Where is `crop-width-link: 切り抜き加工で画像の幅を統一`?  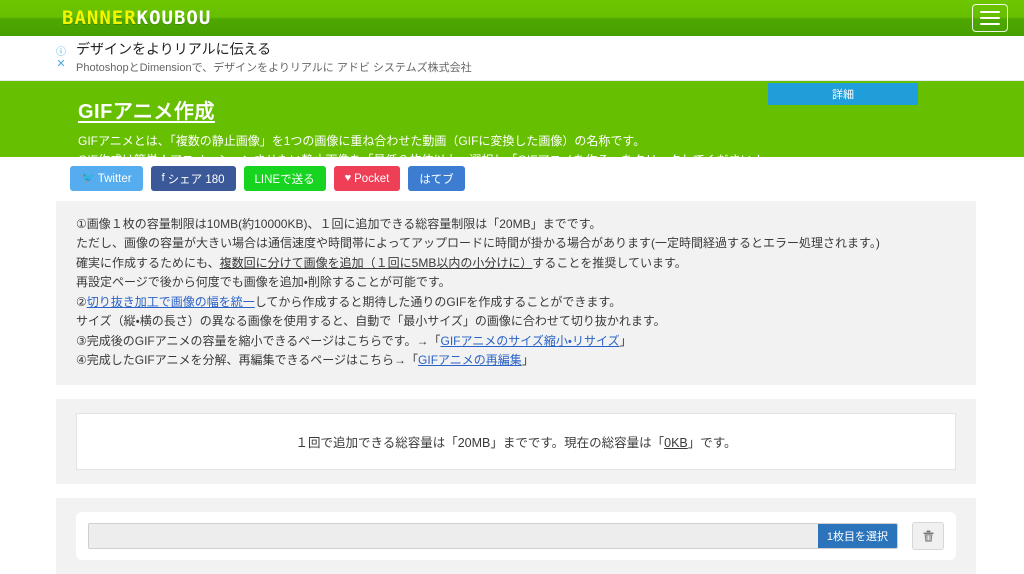 crop-width-link: 切り抜き加工で画像の幅を統一 is located at coordinates (171, 302).